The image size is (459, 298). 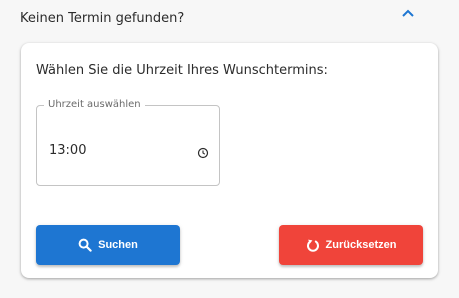 What do you see at coordinates (361, 245) in the screenshot?
I see `reset-button-label: Zurücksetzen` at bounding box center [361, 245].